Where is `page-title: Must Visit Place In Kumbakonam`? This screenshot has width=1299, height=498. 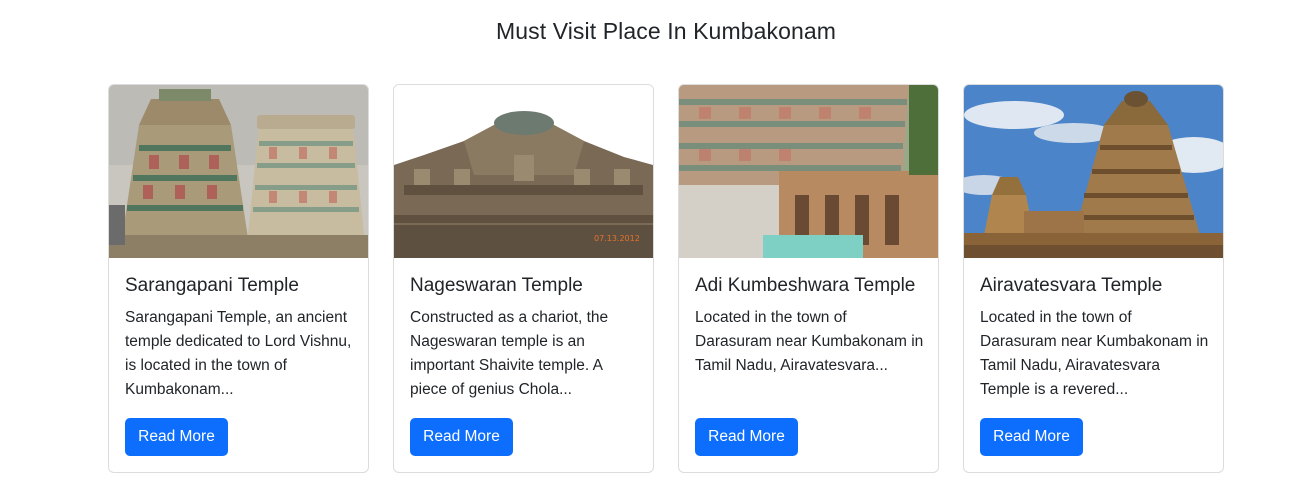 page-title: Must Visit Place In Kumbakonam is located at coordinates (666, 31).